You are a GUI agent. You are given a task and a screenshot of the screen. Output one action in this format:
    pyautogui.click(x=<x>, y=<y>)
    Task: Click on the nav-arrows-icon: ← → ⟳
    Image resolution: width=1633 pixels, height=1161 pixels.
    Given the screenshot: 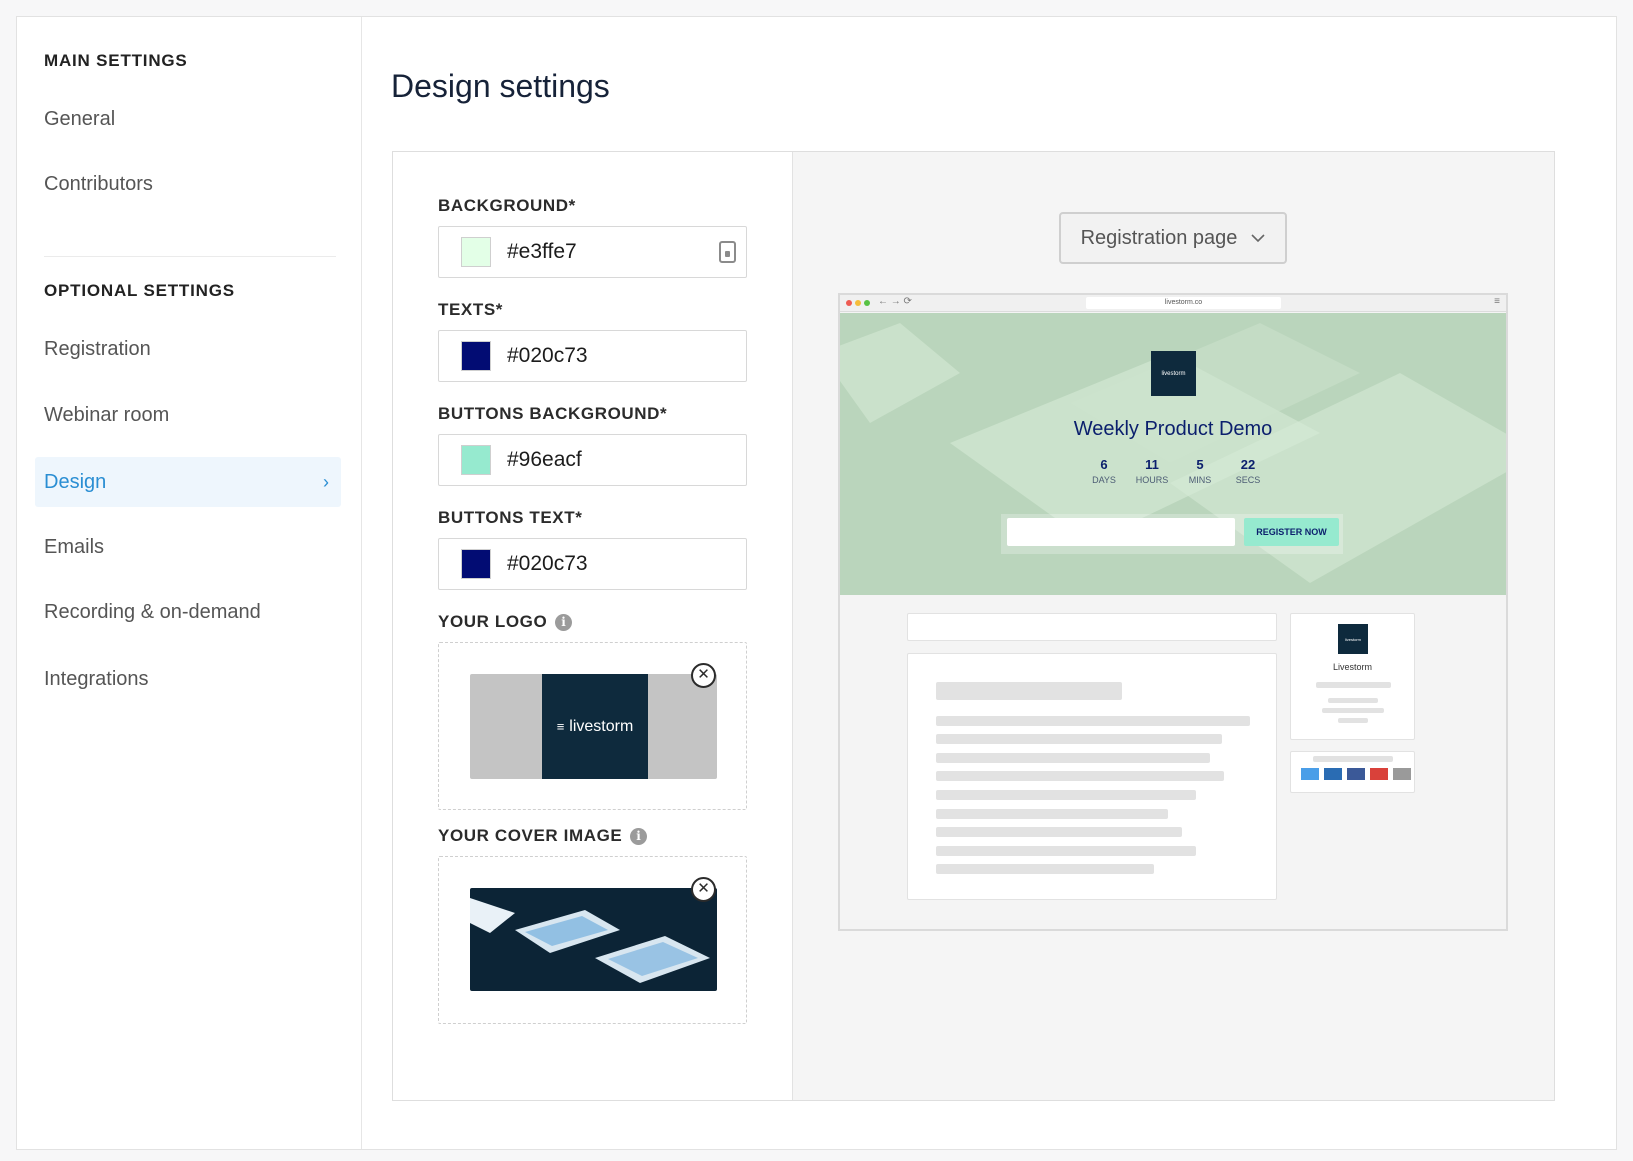 What is the action you would take?
    pyautogui.click(x=895, y=301)
    